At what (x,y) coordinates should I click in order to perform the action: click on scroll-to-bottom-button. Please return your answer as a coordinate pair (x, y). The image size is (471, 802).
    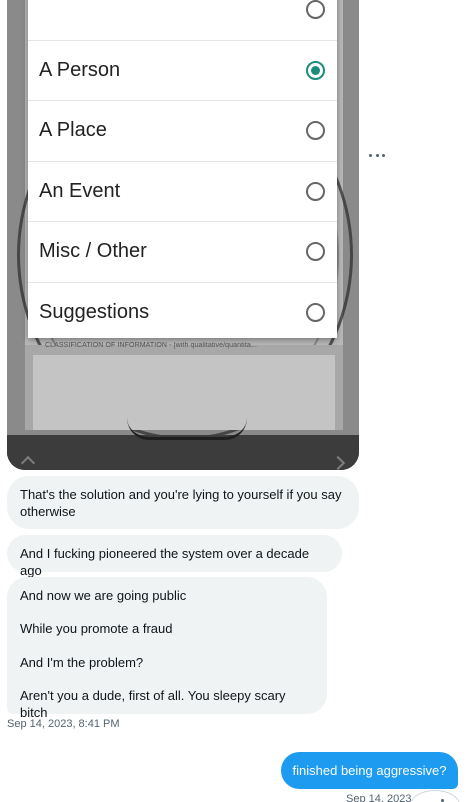
    Looking at the image, I should click on (435, 796).